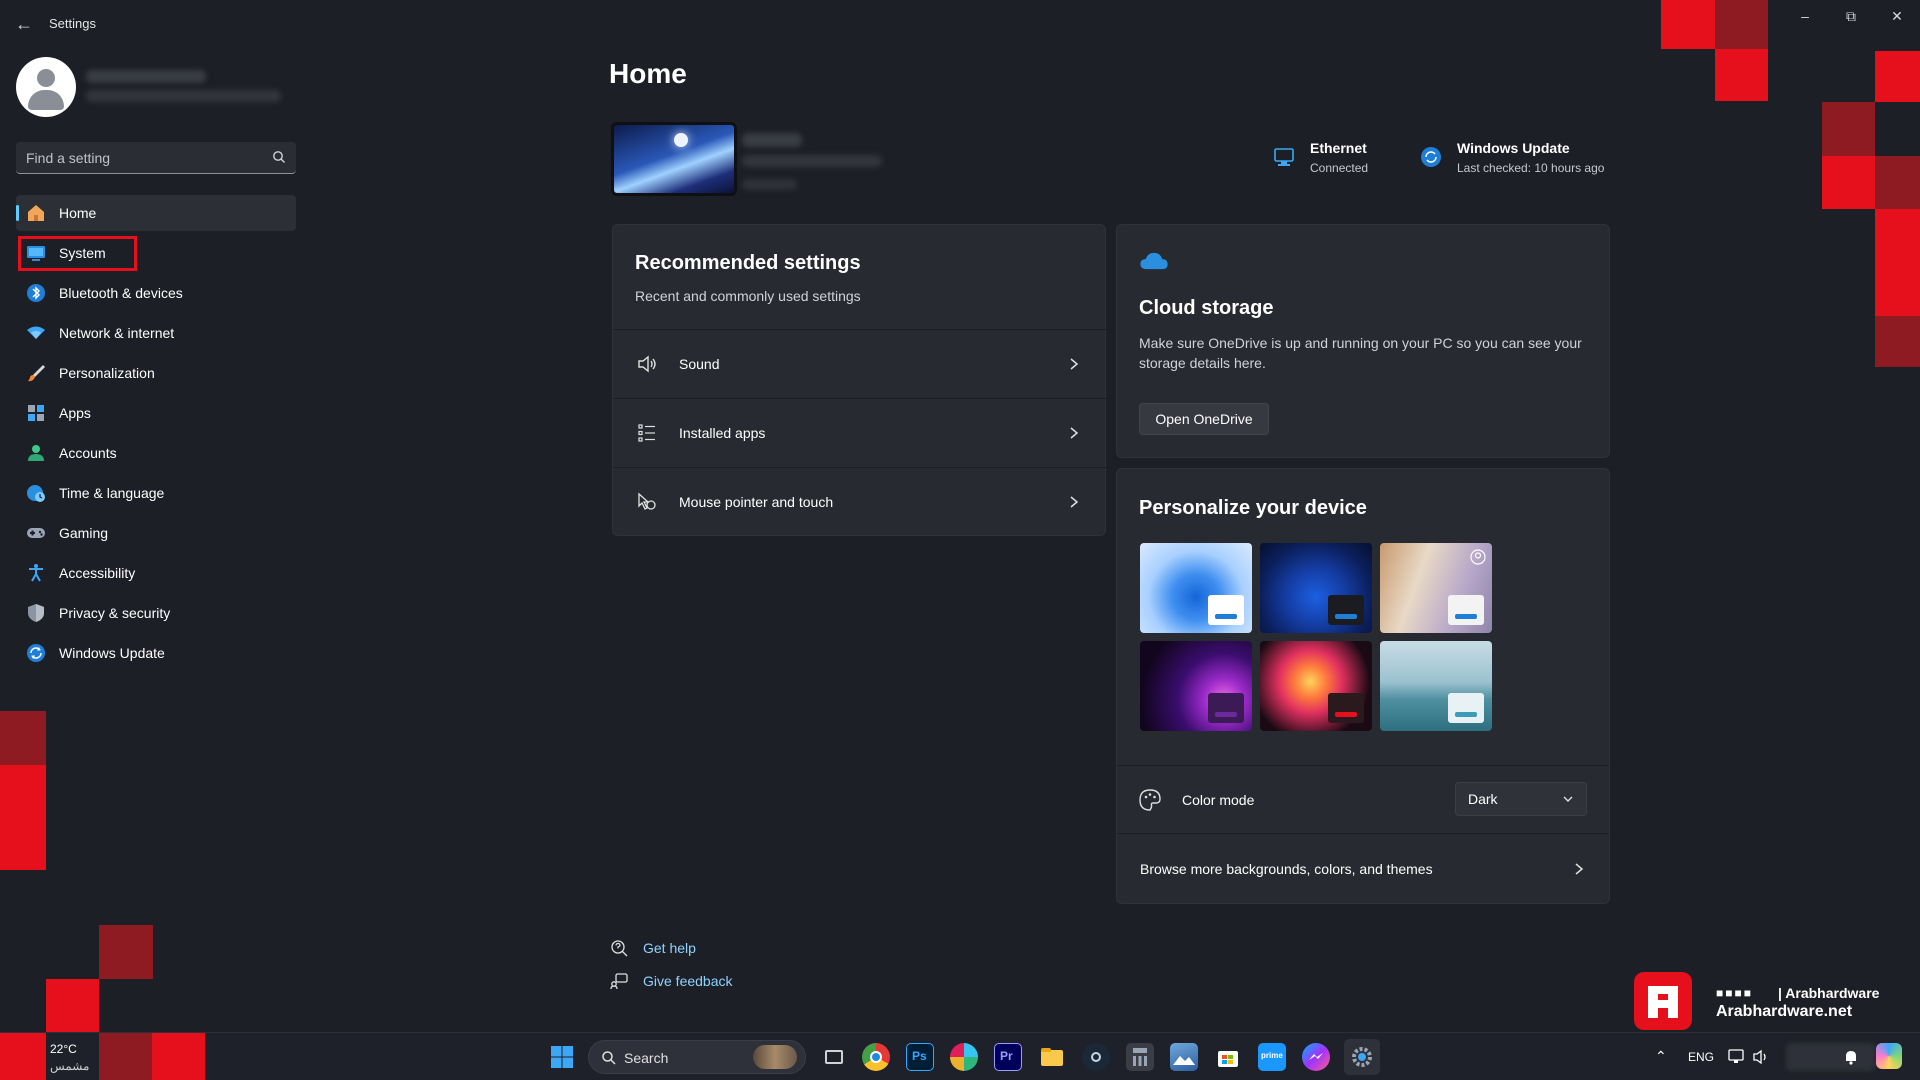 This screenshot has height=1080, width=1920. What do you see at coordinates (146, 76) in the screenshot?
I see `redacted-username` at bounding box center [146, 76].